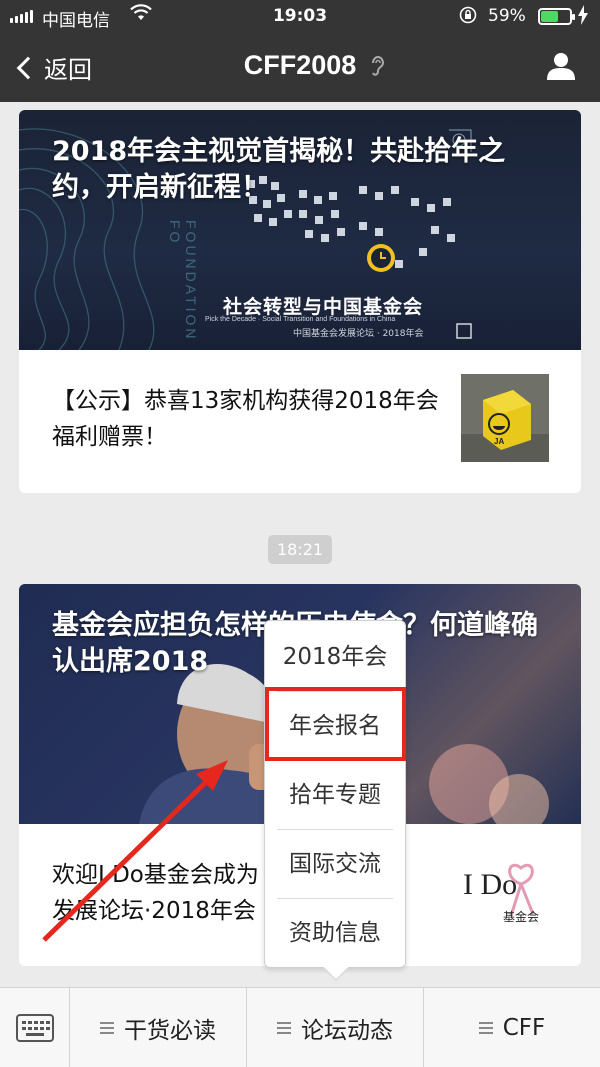  What do you see at coordinates (247, 419) in the screenshot?
I see `sub-article-title: 【公示】恭喜13家机构获得2018年会福利赠票！` at bounding box center [247, 419].